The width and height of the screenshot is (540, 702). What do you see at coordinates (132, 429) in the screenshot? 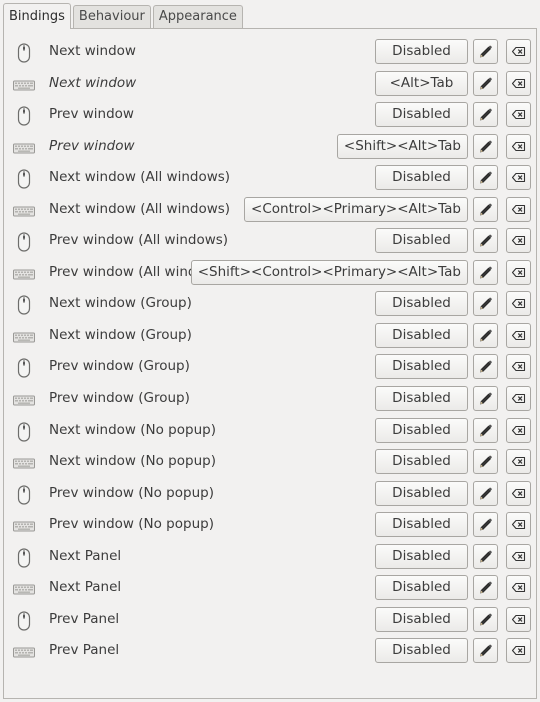
I see `binding-label: Next window (No popup)` at bounding box center [132, 429].